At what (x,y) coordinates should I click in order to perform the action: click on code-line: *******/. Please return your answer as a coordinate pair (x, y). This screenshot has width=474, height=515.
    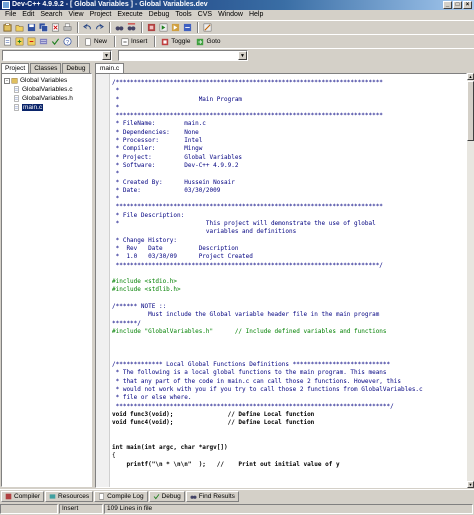
    Looking at the image, I should click on (289, 324).